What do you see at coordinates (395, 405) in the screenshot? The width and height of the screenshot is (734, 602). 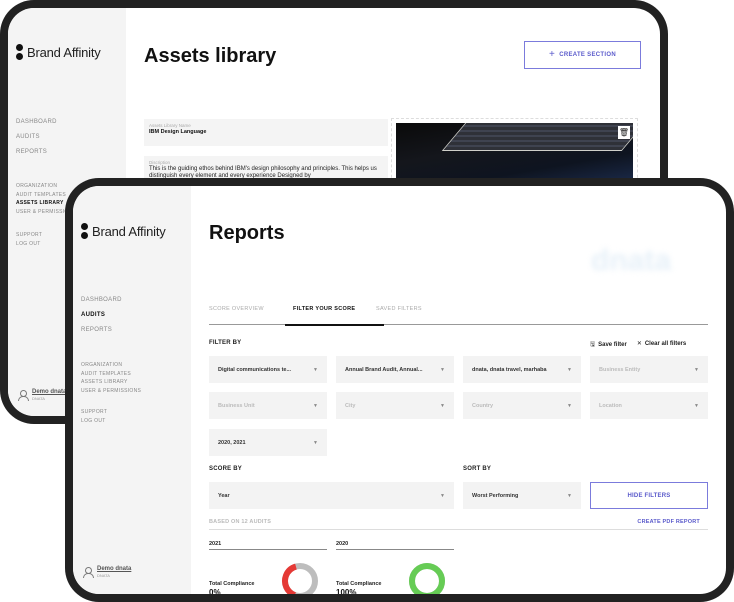 I see `filter-select-city: City ▼` at bounding box center [395, 405].